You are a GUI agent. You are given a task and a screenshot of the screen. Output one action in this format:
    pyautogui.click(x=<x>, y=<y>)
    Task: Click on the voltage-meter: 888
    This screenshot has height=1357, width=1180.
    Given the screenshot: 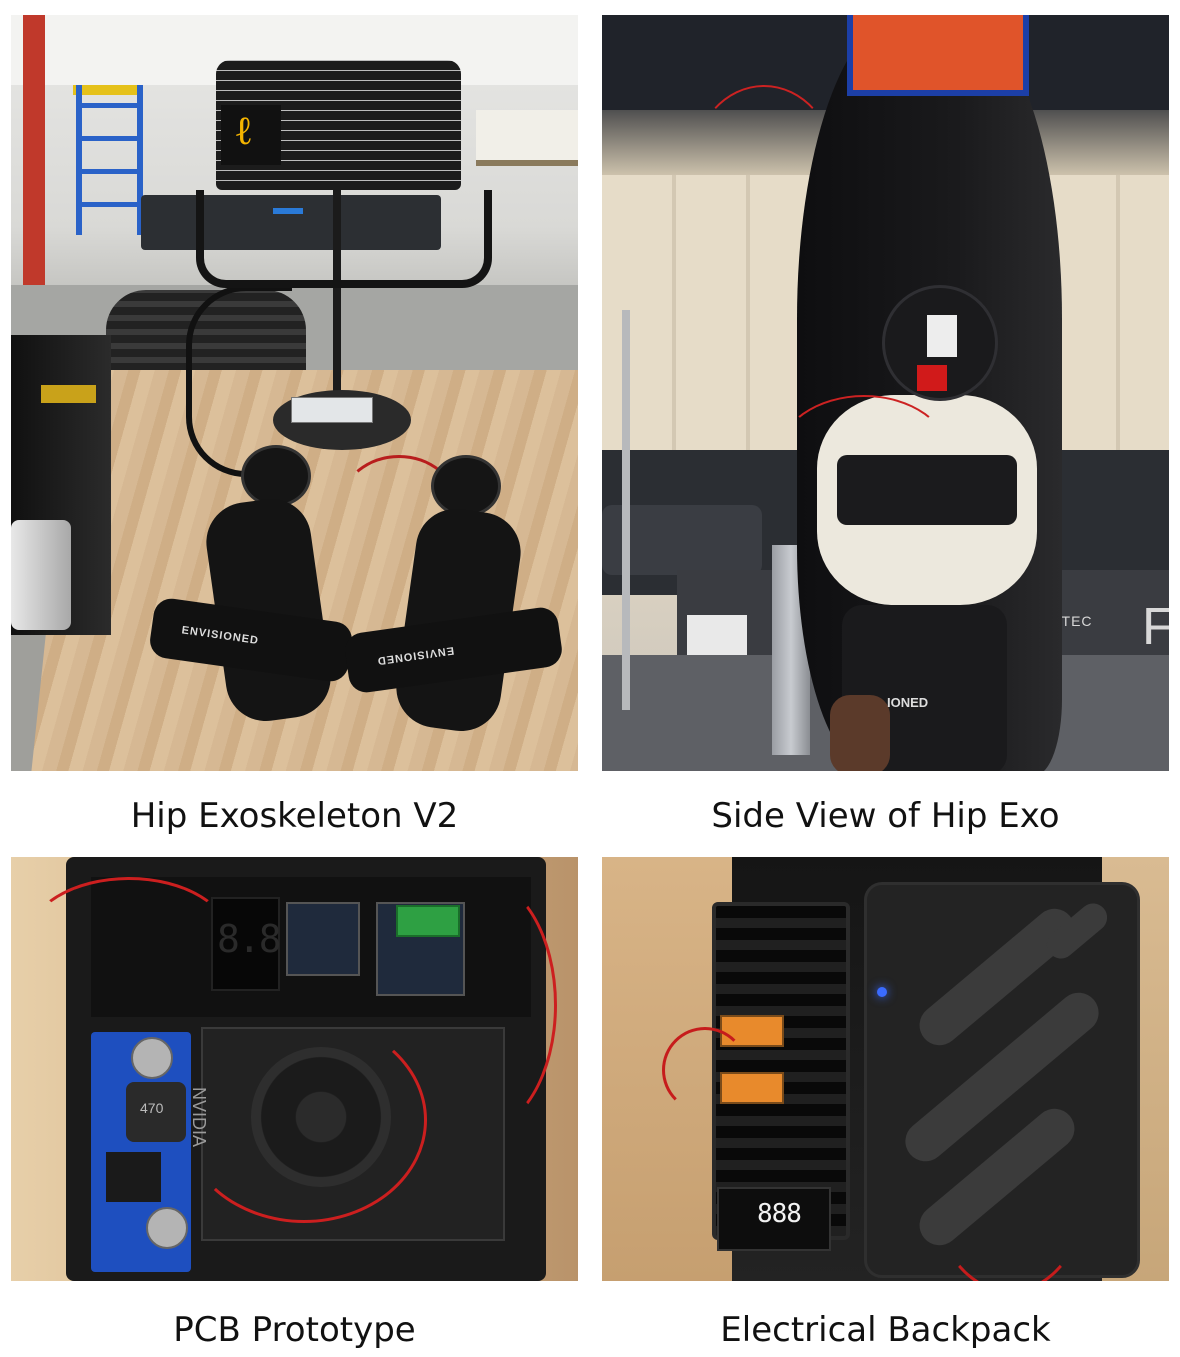 What is the action you would take?
    pyautogui.click(x=774, y=1219)
    